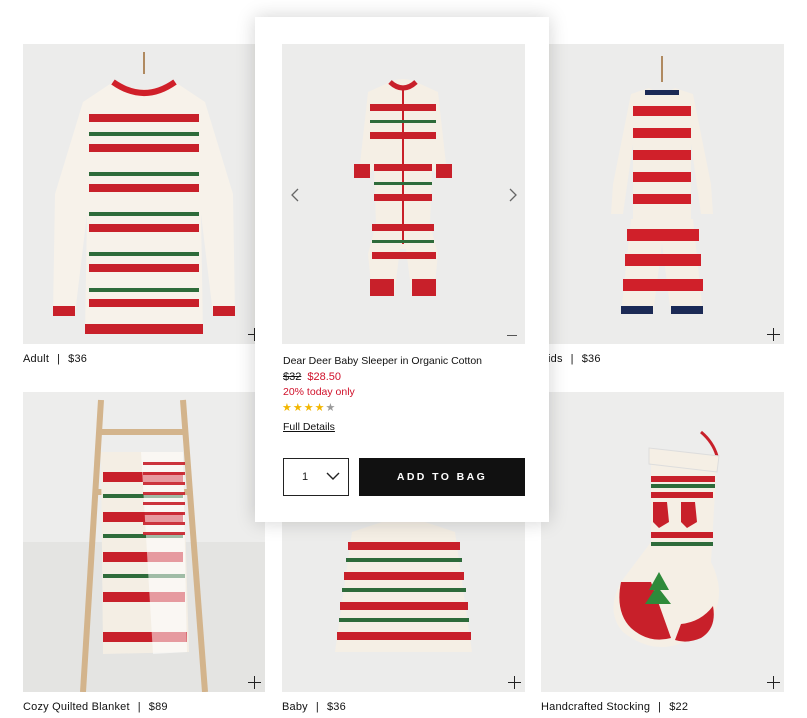 The image size is (807, 718). I want to click on chevron-down-icon, so click(333, 476).